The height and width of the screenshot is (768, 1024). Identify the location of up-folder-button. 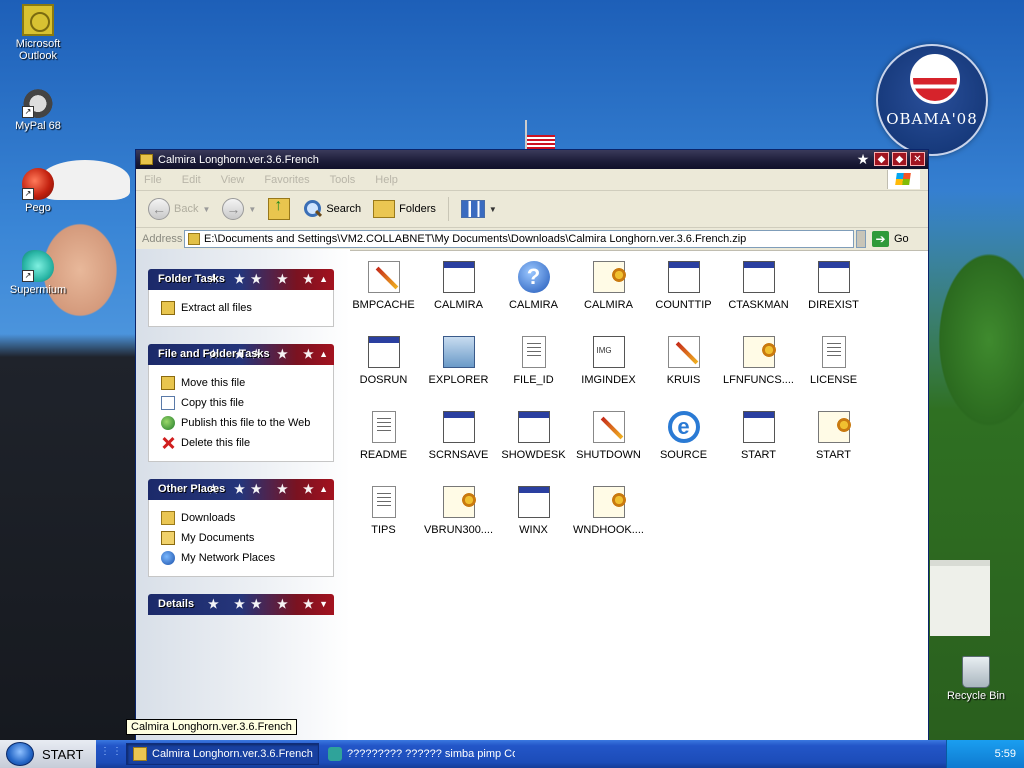
(279, 209).